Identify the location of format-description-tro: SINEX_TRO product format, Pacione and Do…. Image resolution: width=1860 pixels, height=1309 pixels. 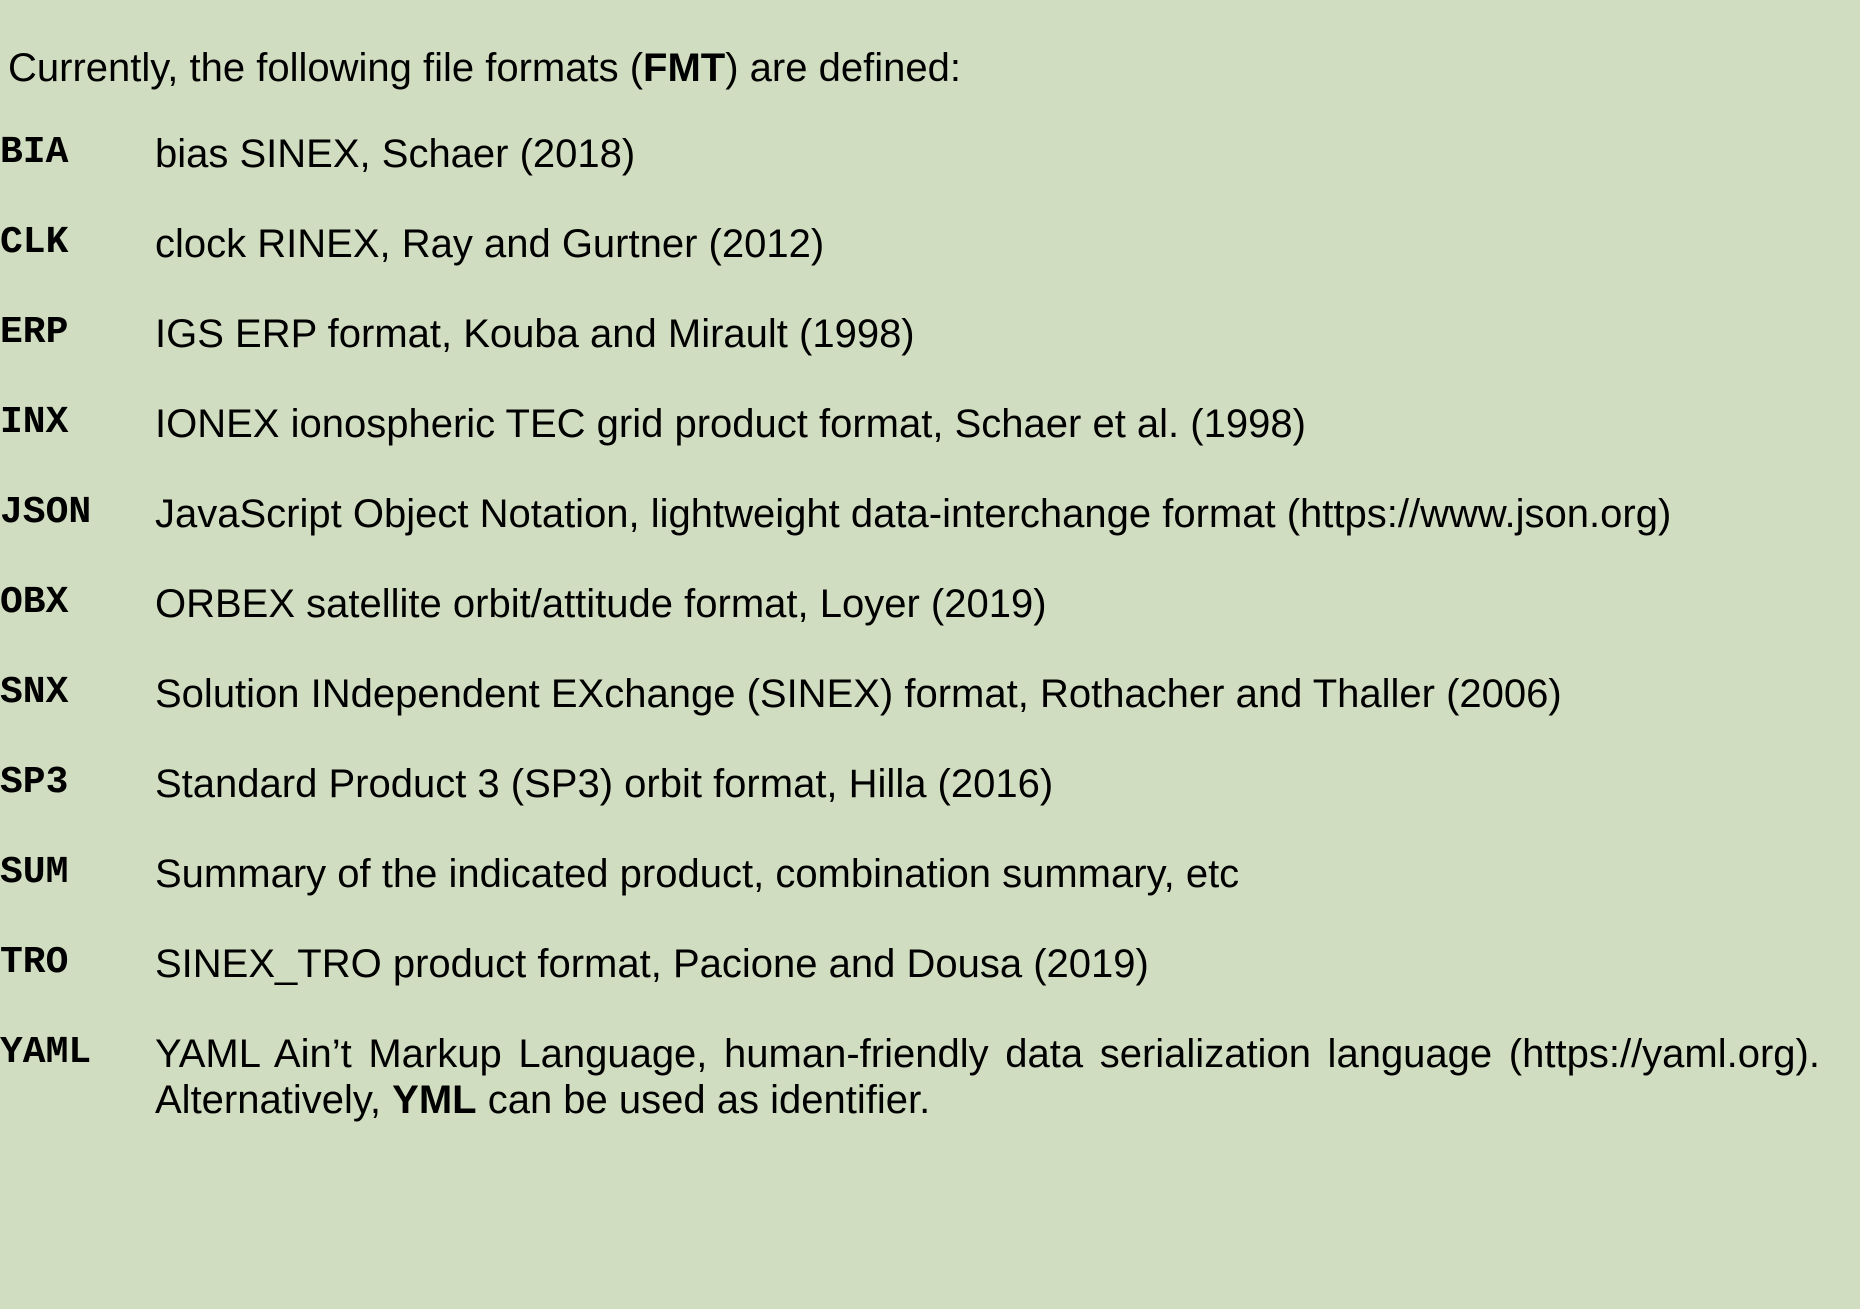
(652, 963).